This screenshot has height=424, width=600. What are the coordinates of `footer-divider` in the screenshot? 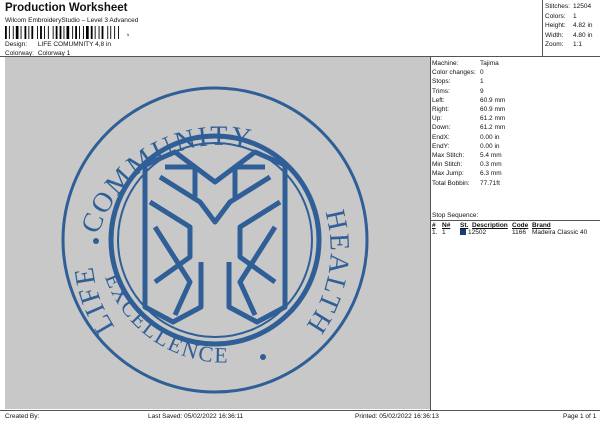 It's located at (300, 410).